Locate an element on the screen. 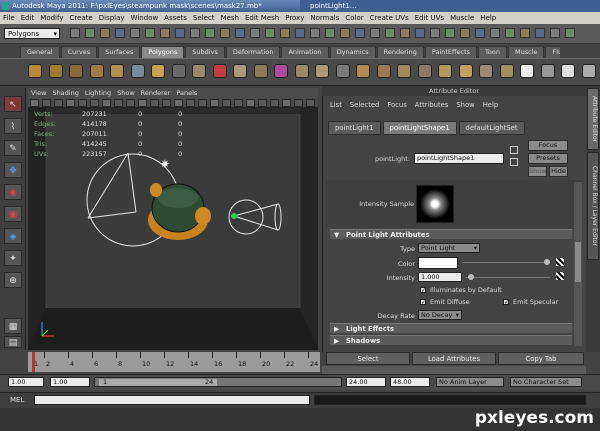 The height and width of the screenshot is (431, 600). attribute-editor-side-tab: Attribute Editor is located at coordinates (593, 119).